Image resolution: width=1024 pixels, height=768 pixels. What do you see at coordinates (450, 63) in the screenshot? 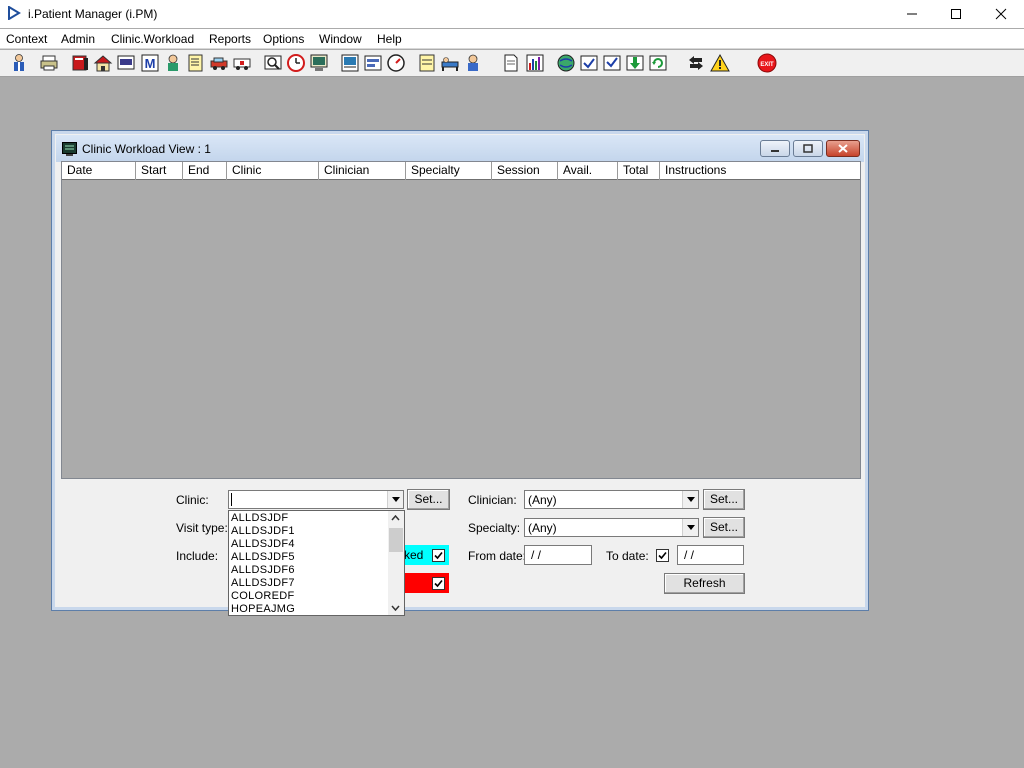
I see `bed-button` at bounding box center [450, 63].